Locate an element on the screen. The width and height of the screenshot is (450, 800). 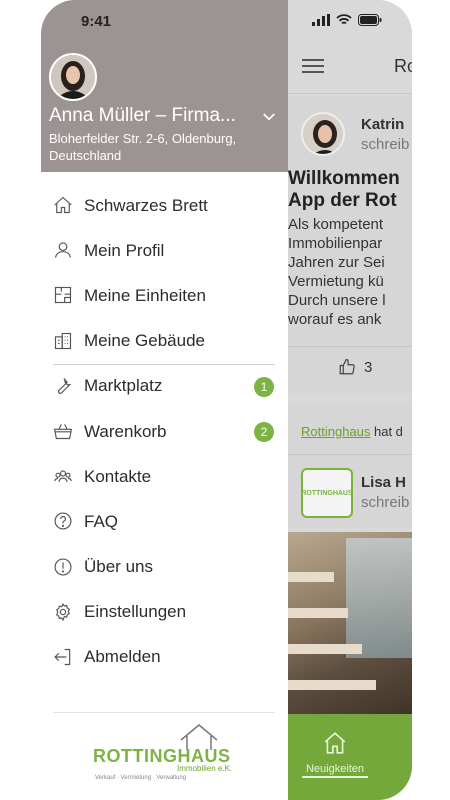
gear-icon is located at coordinates (63, 611).